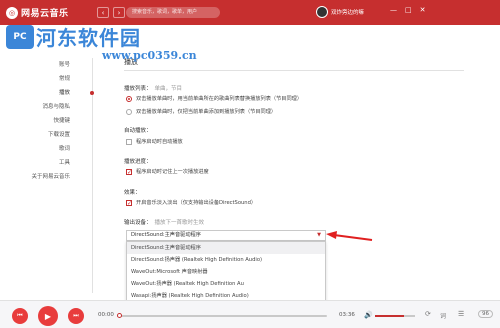 The height and width of the screenshot is (328, 500). Describe the element at coordinates (168, 89) in the screenshot. I see `playlist-sub: 单曲，节目` at that location.